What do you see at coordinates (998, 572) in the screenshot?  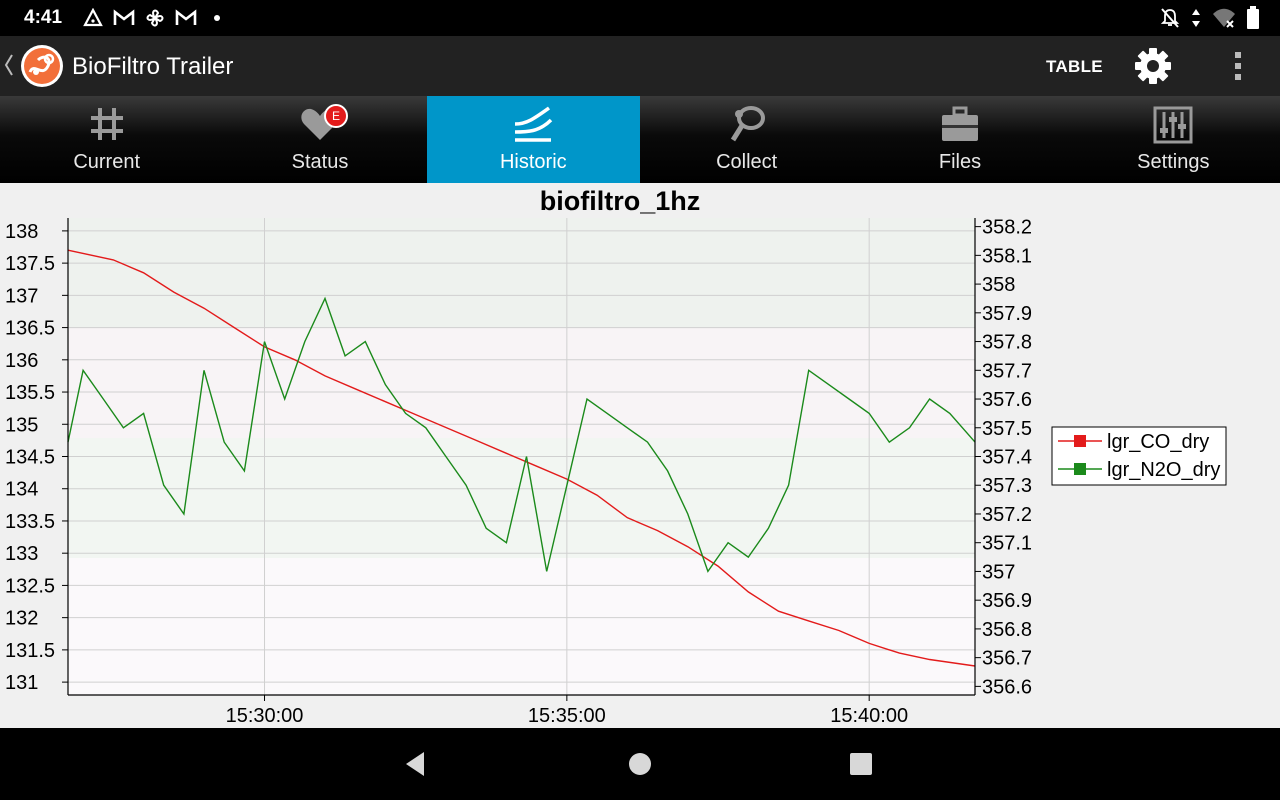 I see `y-right-tick-label: 357` at bounding box center [998, 572].